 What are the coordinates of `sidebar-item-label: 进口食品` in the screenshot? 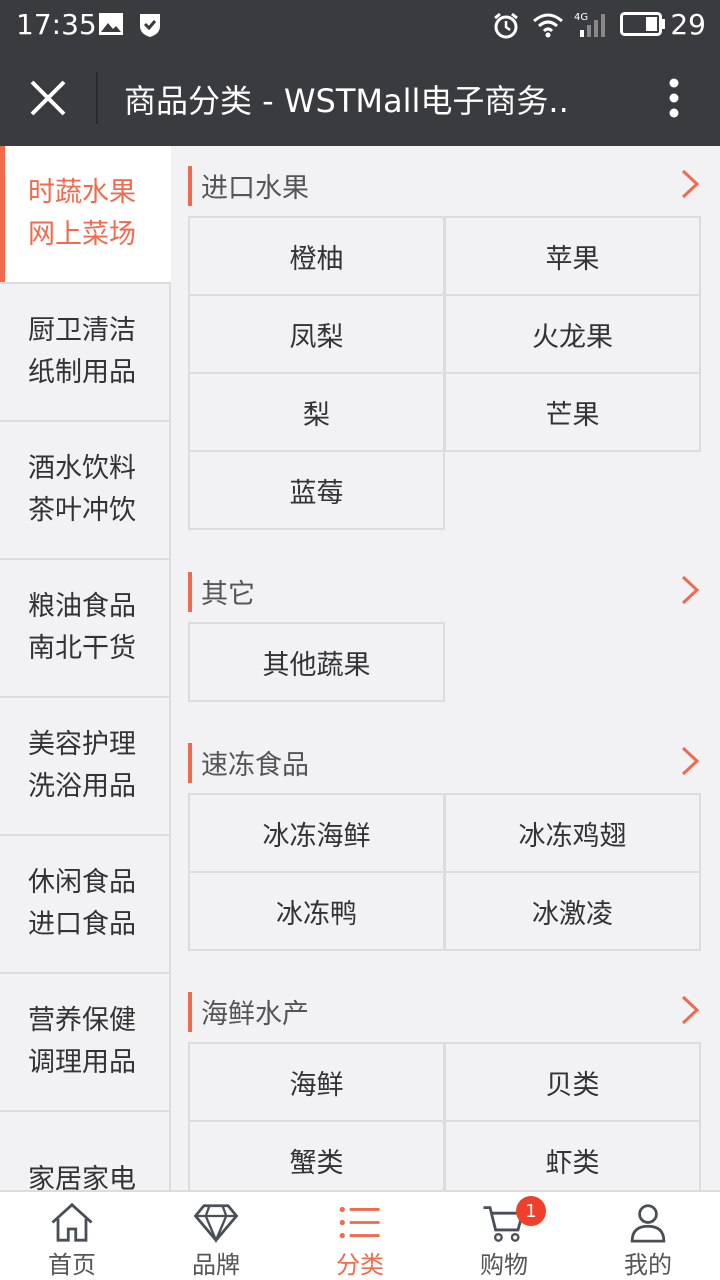 It's located at (82, 924).